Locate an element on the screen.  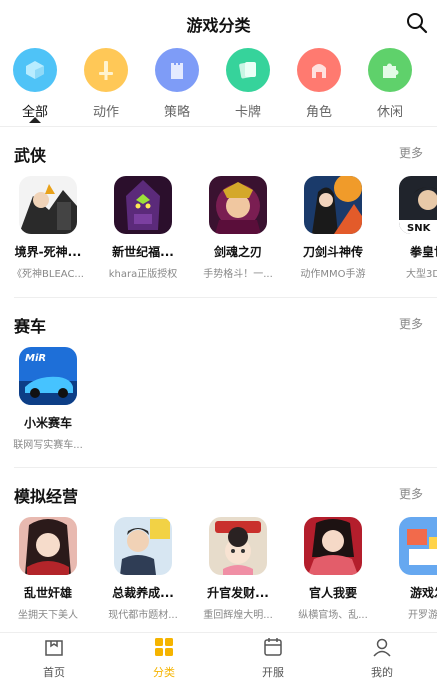
game-name: 刀剑斗神传 is located at coordinates (332, 252).